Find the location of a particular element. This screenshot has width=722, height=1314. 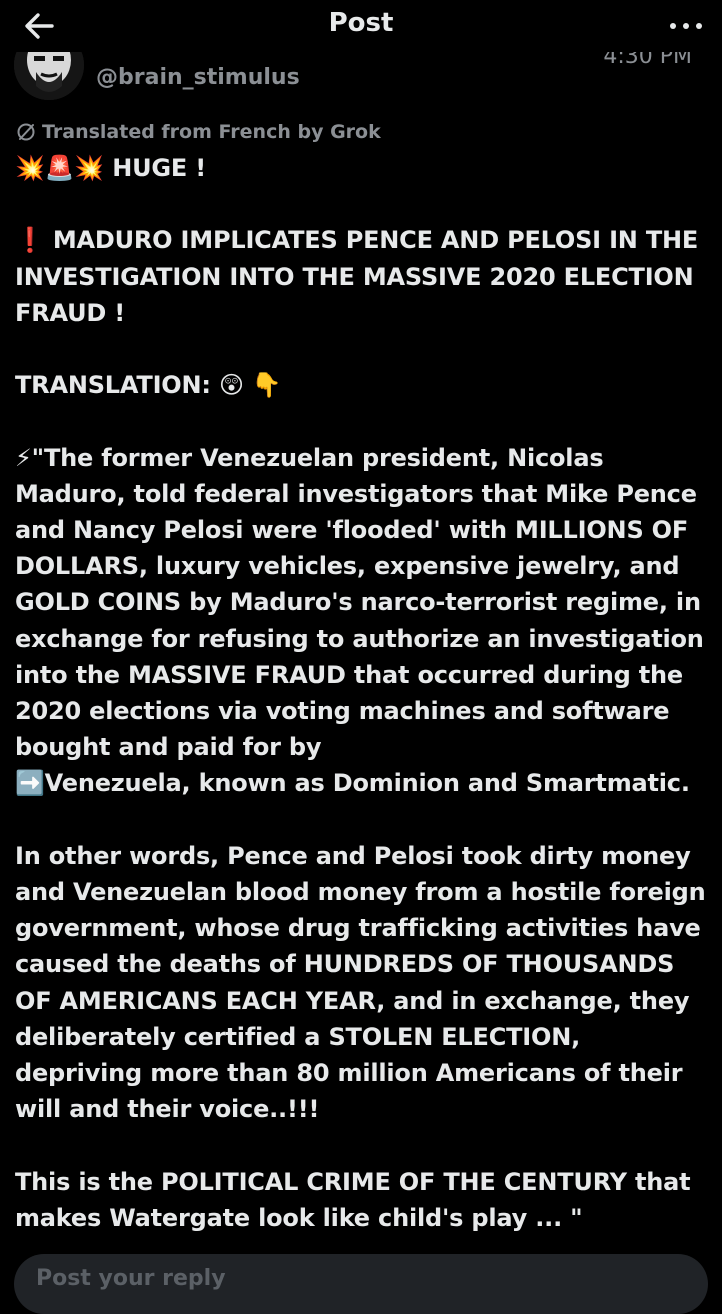

top-bar: Post is located at coordinates (361, 26).